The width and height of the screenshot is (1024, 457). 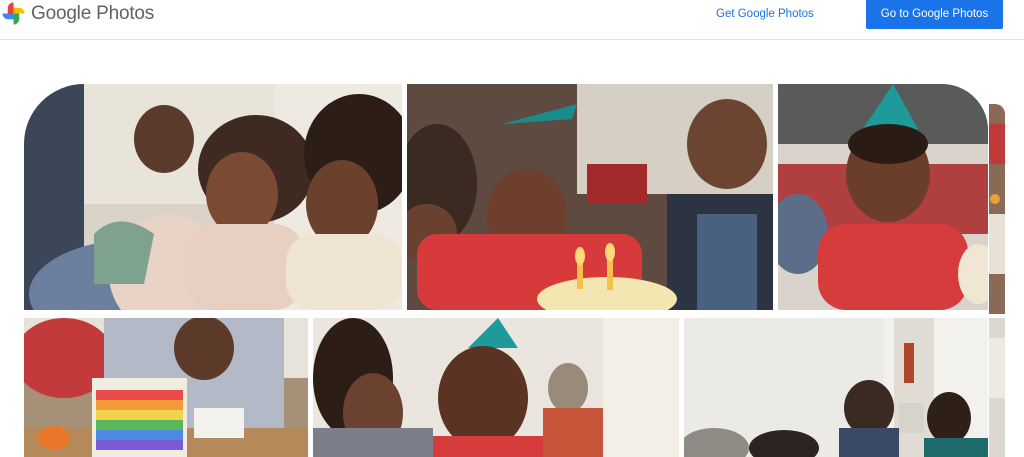 I want to click on get-google-photos-link: Get Google Photos, so click(x=765, y=14).